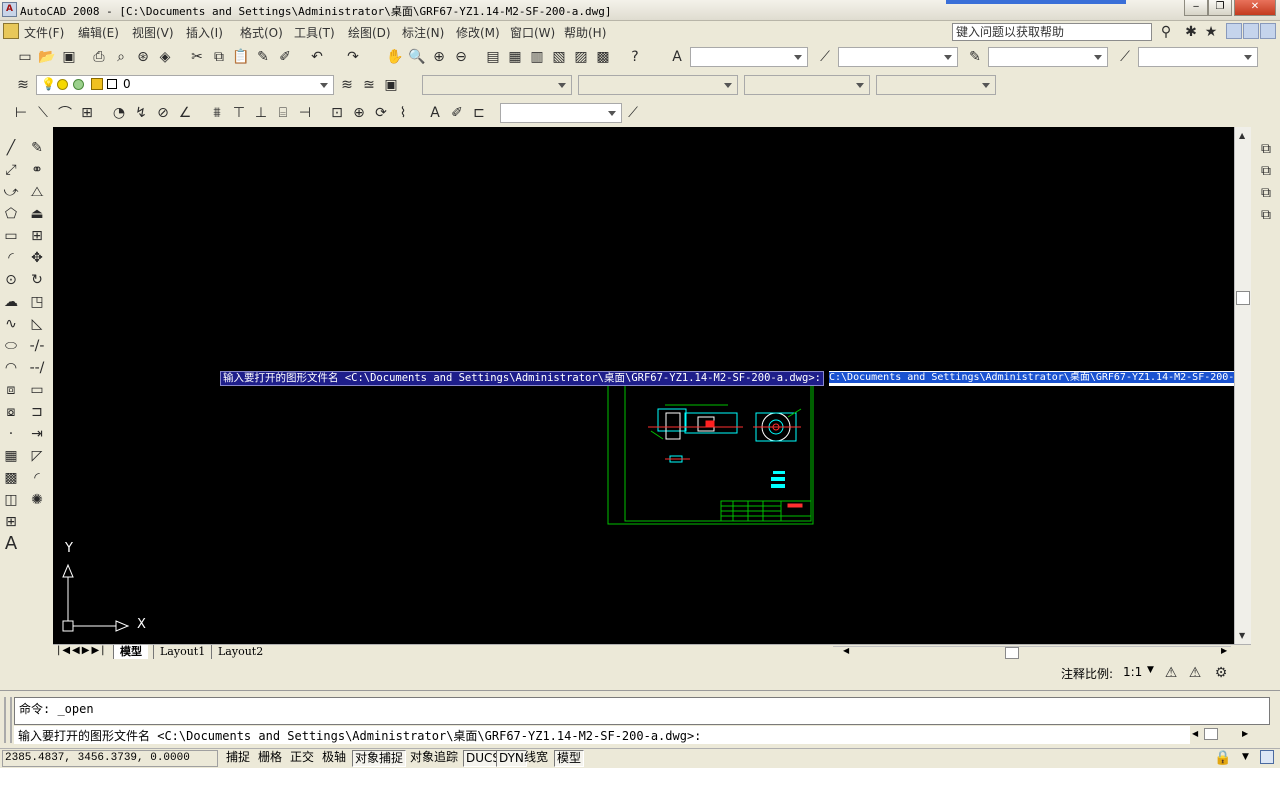  What do you see at coordinates (37, 499) in the screenshot?
I see `explode-icon: ✺` at bounding box center [37, 499].